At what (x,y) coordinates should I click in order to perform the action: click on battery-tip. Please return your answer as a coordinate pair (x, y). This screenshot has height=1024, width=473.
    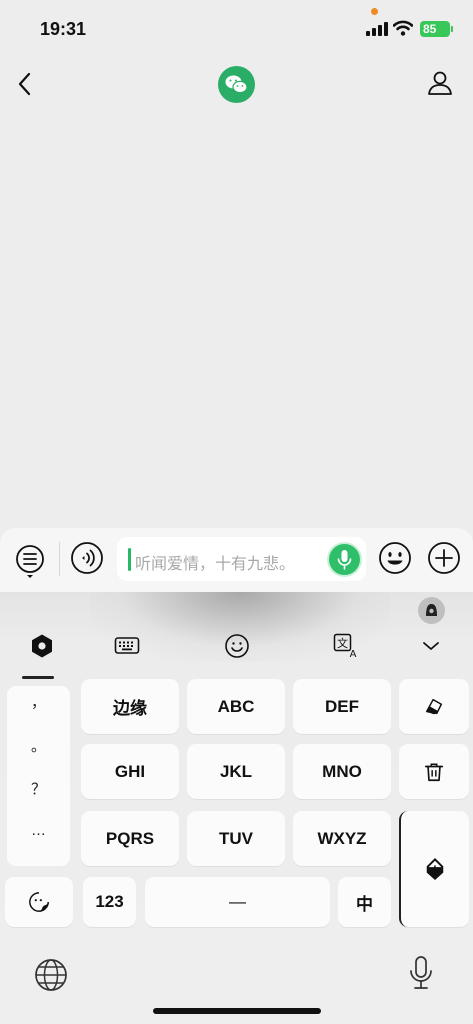
    Looking at the image, I should click on (452, 29).